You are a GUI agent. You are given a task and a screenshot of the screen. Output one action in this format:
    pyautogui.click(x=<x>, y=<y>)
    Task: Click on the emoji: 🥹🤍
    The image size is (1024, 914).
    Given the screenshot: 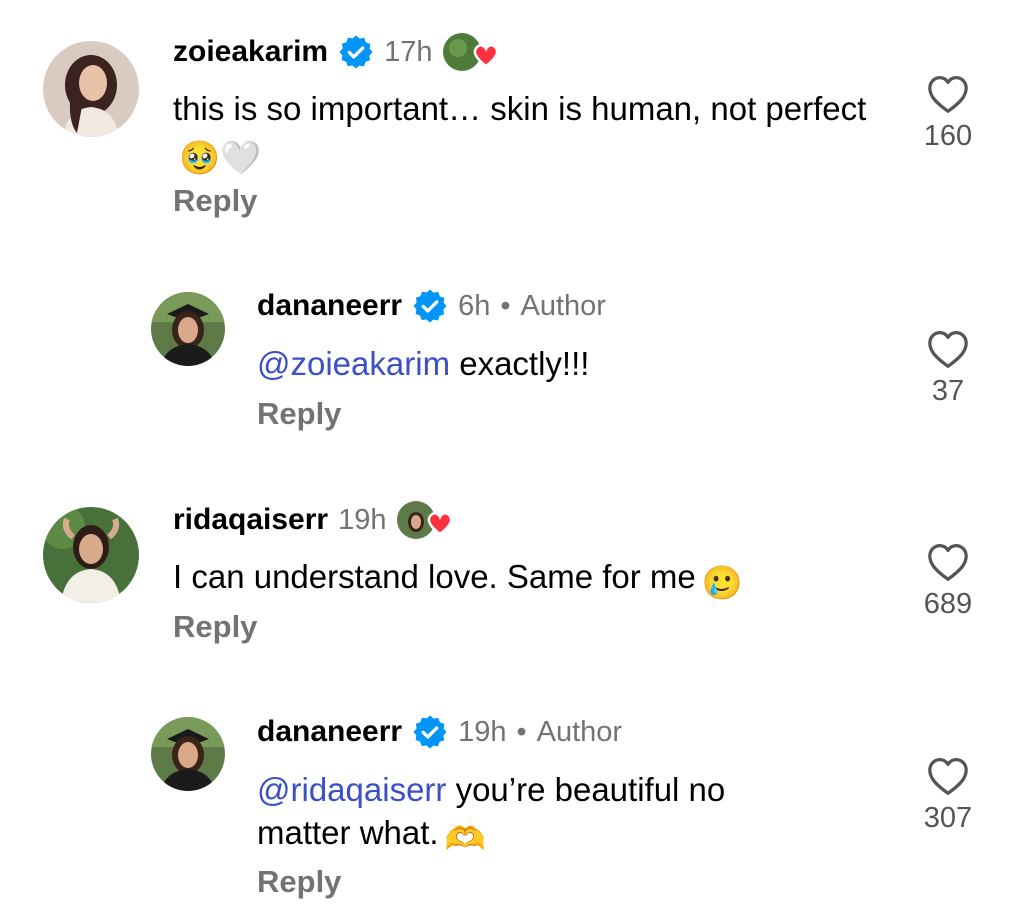 What is the action you would take?
    pyautogui.click(x=220, y=157)
    